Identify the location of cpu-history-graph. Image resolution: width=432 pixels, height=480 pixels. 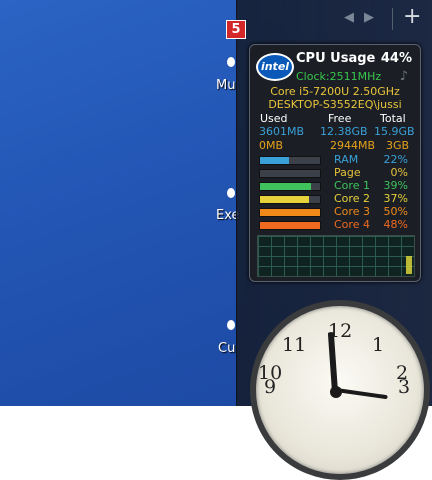
(336, 256).